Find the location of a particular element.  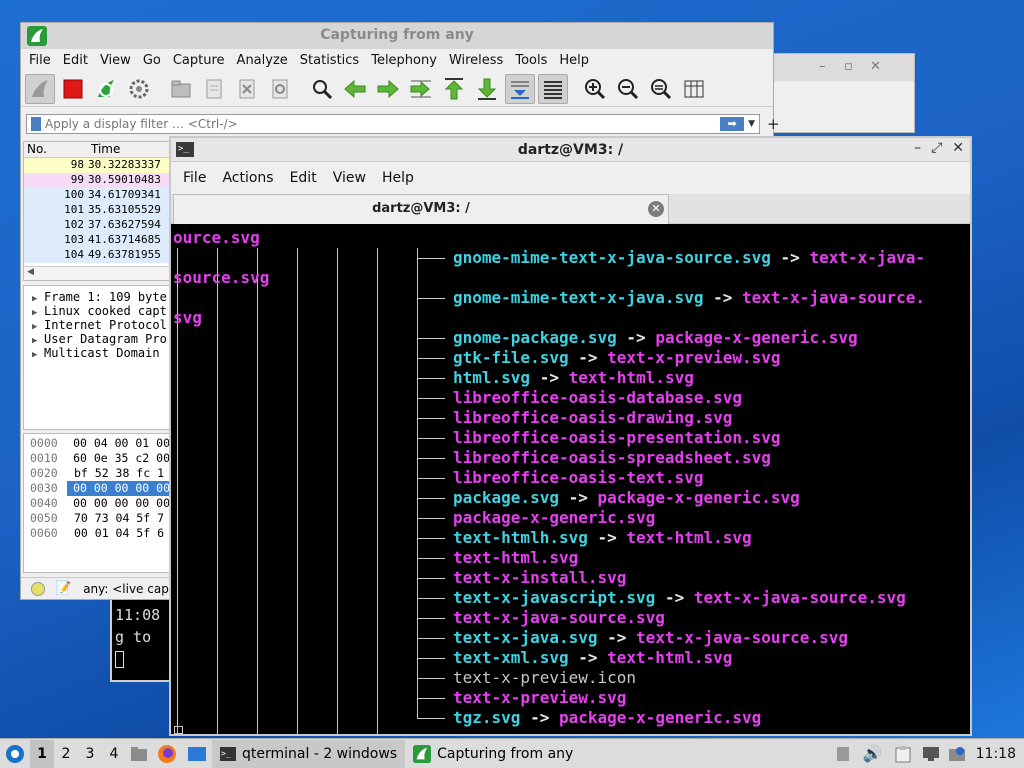

bytes-row: 0000 00 04 00 01 00 is located at coordinates (97, 443).